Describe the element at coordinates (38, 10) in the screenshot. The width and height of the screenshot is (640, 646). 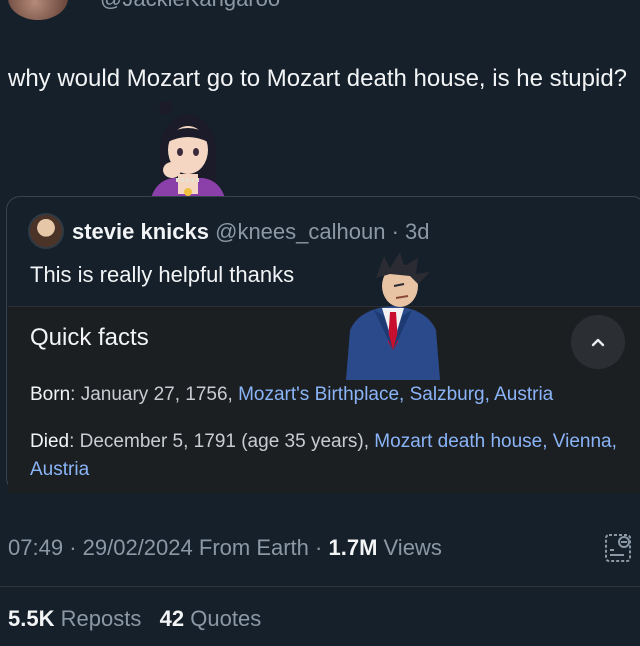
I see `previous-tweet-avatar` at that location.